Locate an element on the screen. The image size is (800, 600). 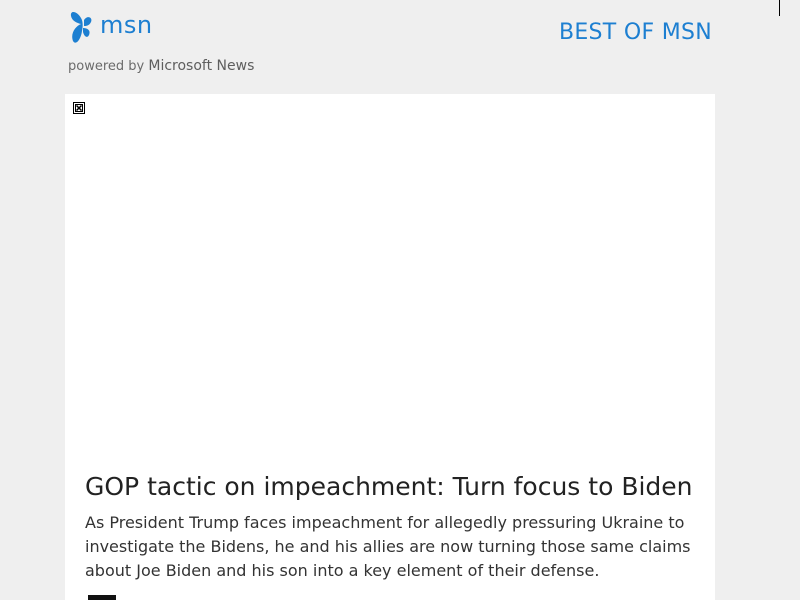
best-of-msn-link: BEST OF MSN is located at coordinates (635, 32).